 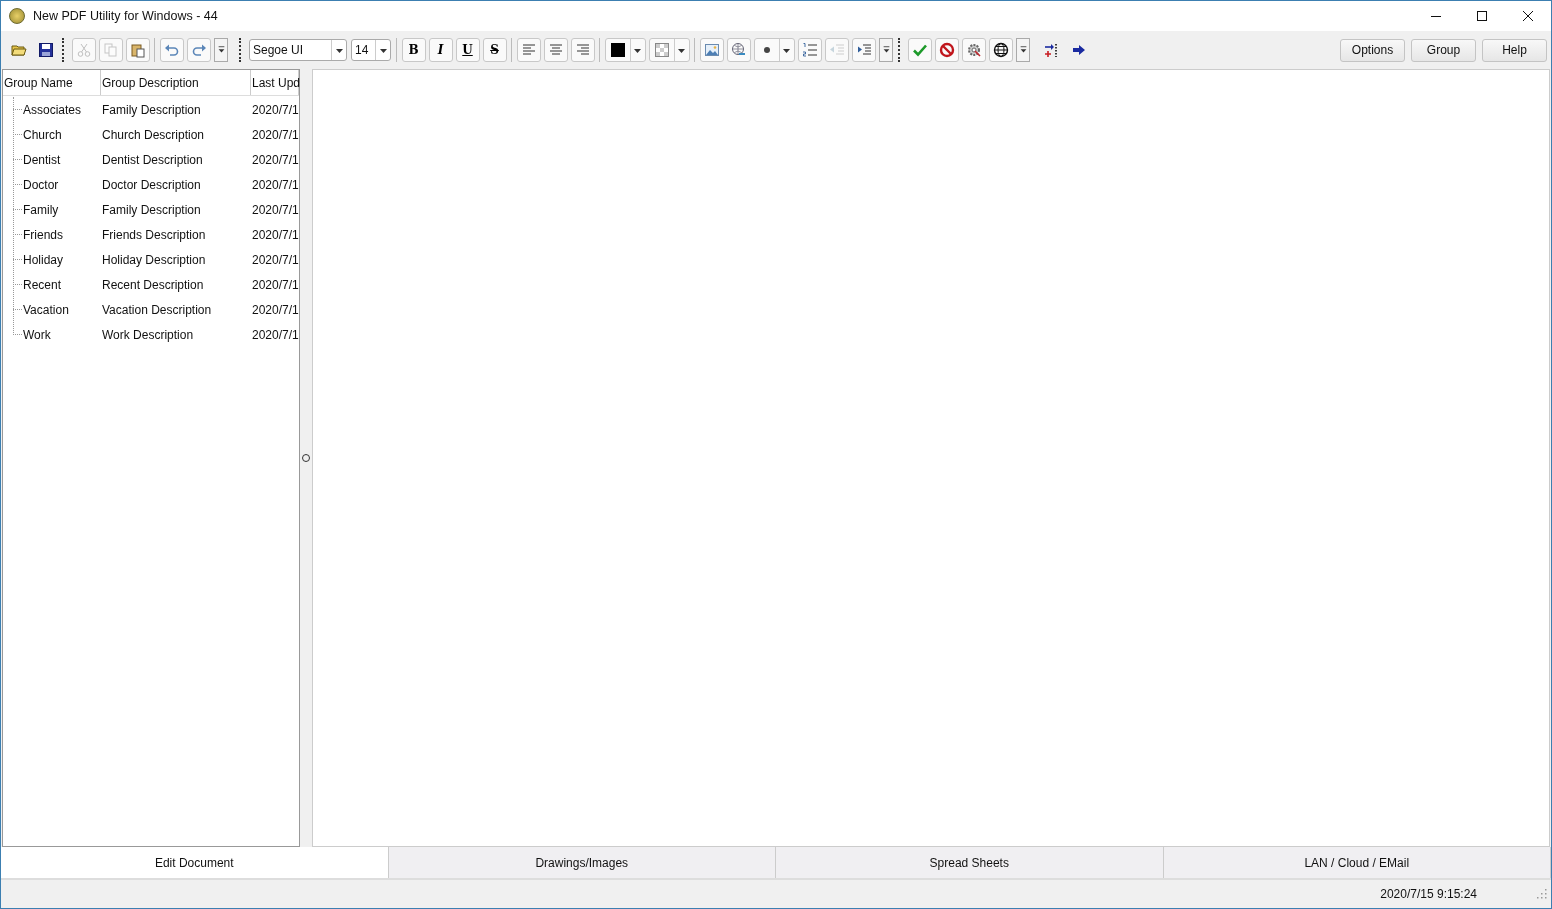 What do you see at coordinates (157, 309) in the screenshot?
I see `group-description-cell-text: Vacation Description` at bounding box center [157, 309].